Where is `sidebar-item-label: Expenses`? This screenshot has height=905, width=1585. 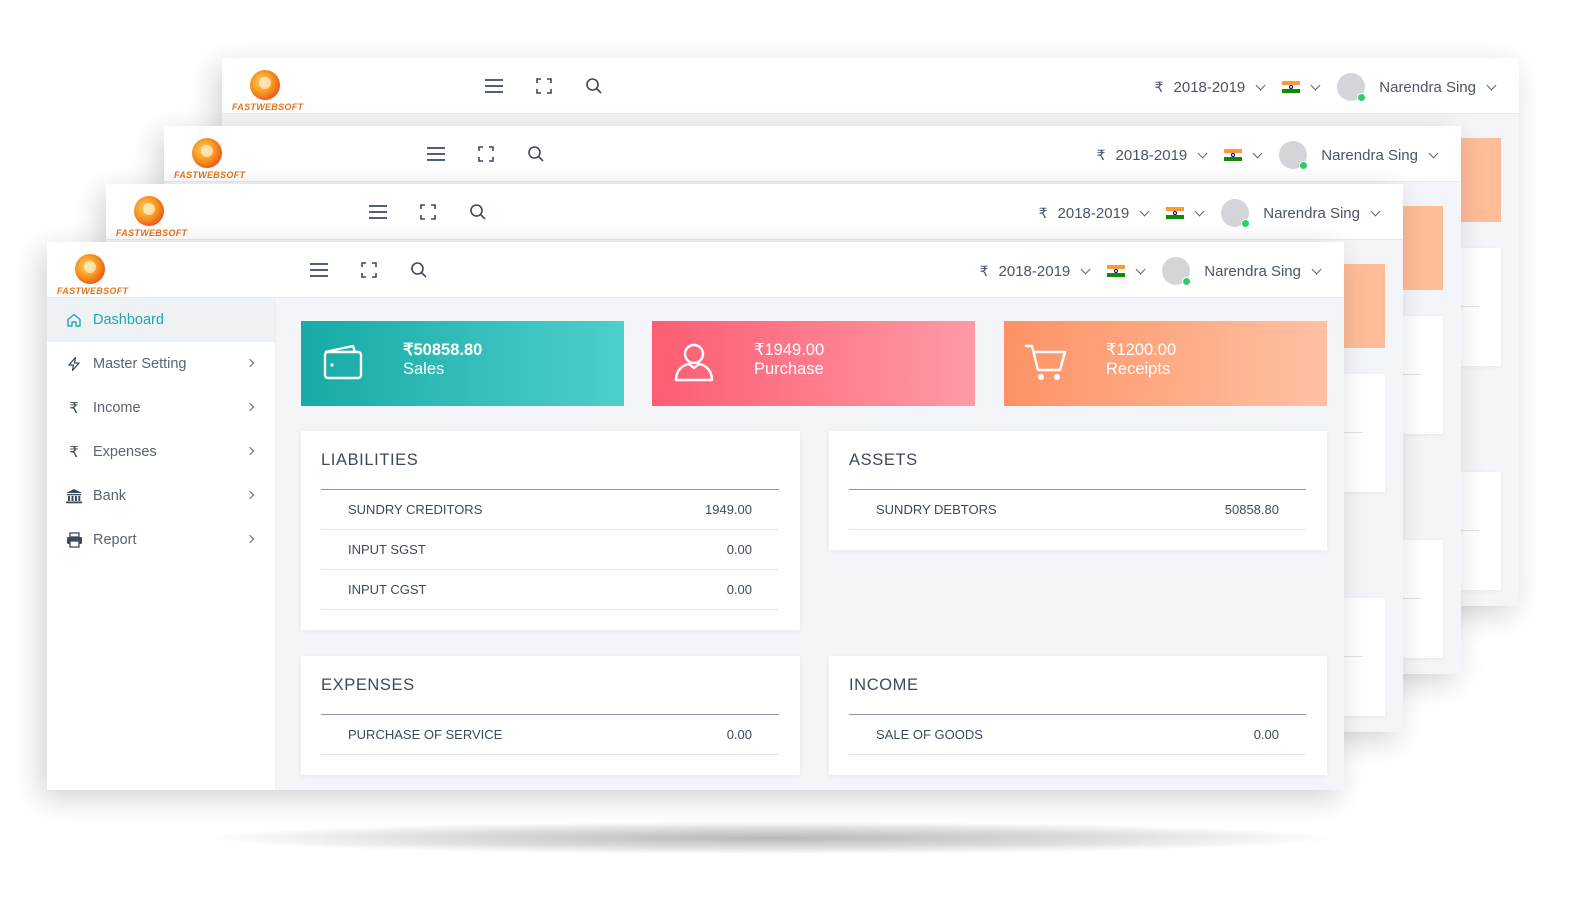 sidebar-item-label: Expenses is located at coordinates (125, 452).